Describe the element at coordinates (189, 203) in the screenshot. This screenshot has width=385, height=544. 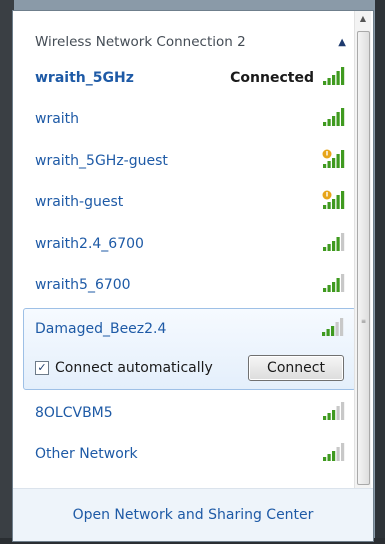
I see `network-item: wraith-guest` at that location.